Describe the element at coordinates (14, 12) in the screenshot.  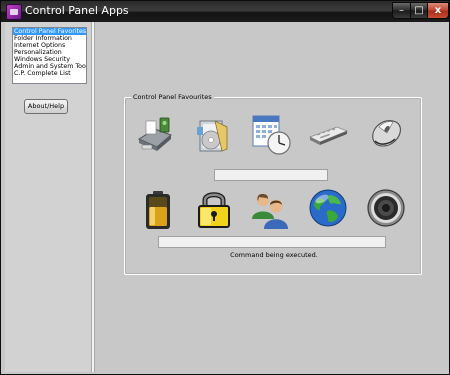
I see `app-icon` at that location.